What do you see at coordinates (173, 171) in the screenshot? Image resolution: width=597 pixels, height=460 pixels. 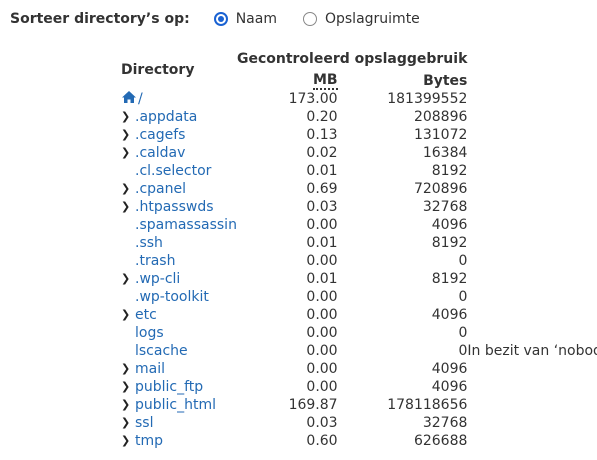 I see `directory-link: .cl.selector` at bounding box center [173, 171].